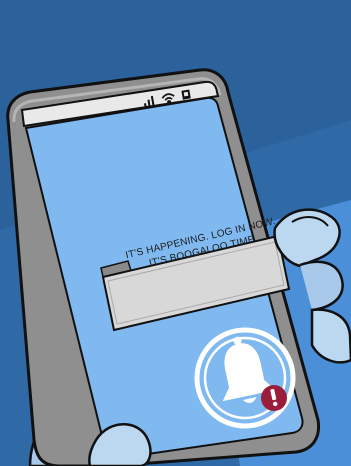 This screenshot has height=466, width=351. What do you see at coordinates (186, 94) in the screenshot?
I see `battery-icon` at bounding box center [186, 94].